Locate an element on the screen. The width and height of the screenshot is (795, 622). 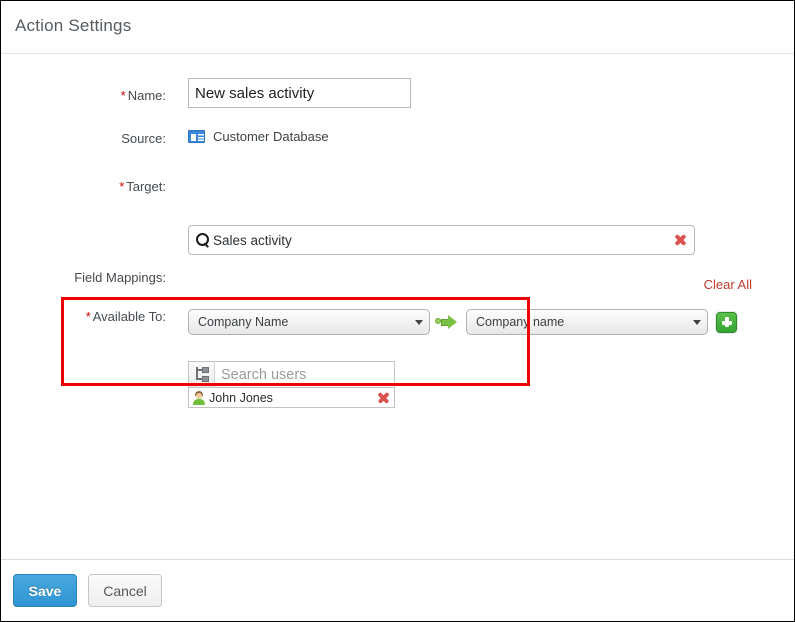
available-to-label: * Available To: is located at coordinates (93, 316).